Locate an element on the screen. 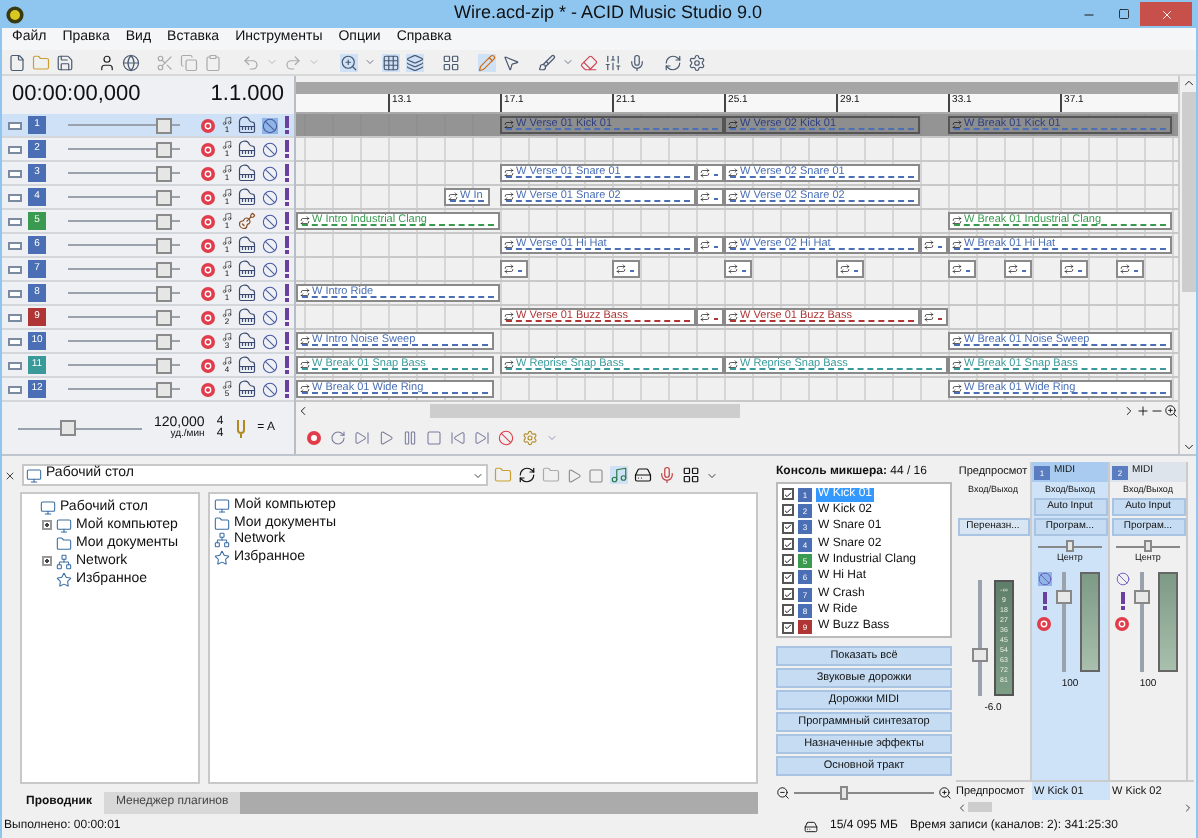  zoom-in-icon is located at coordinates (945, 793).